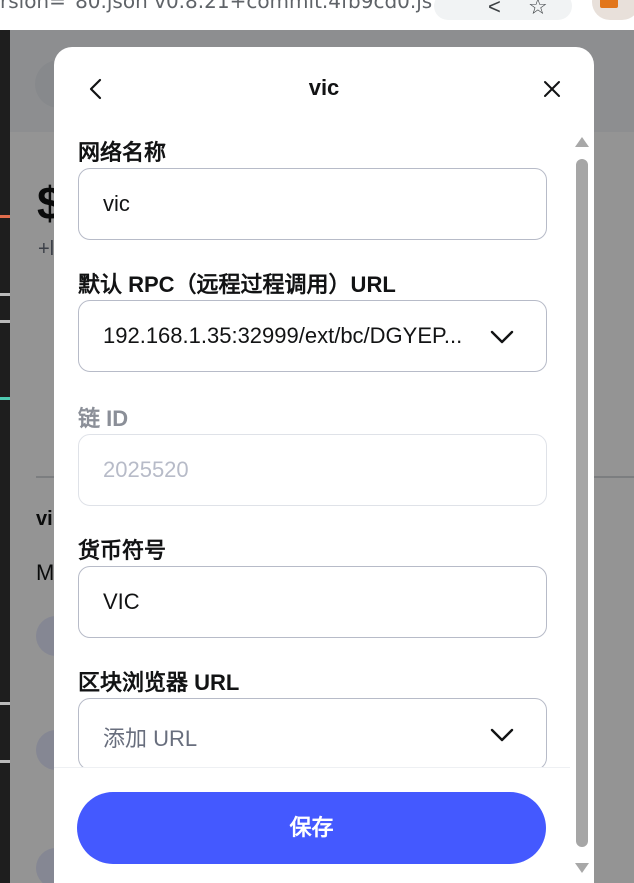  Describe the element at coordinates (146, 469) in the screenshot. I see `chain-id-placeholder: 2025520` at that location.